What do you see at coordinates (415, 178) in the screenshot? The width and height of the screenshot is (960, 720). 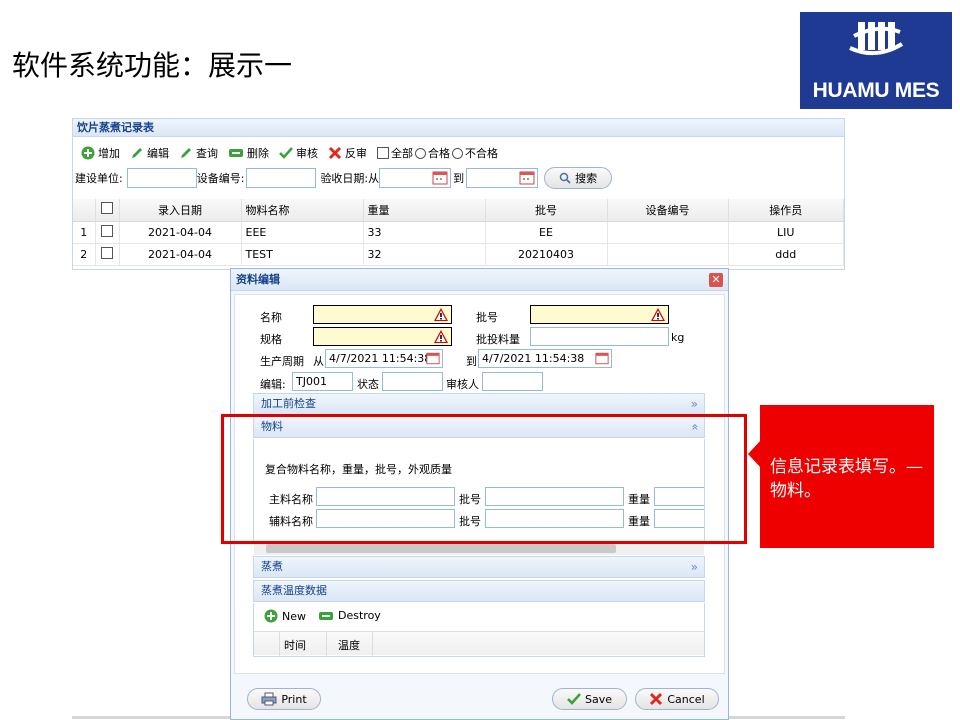 I see `date-from-input` at bounding box center [415, 178].